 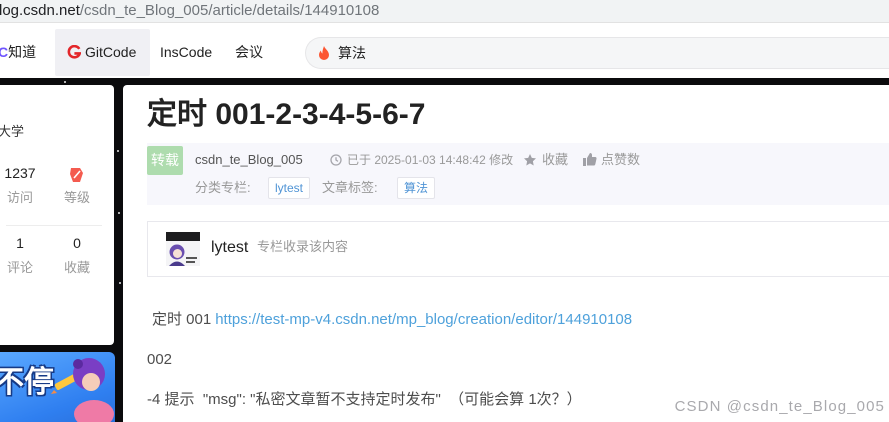 What do you see at coordinates (82, 390) in the screenshot?
I see `banner-character-illustration` at bounding box center [82, 390].